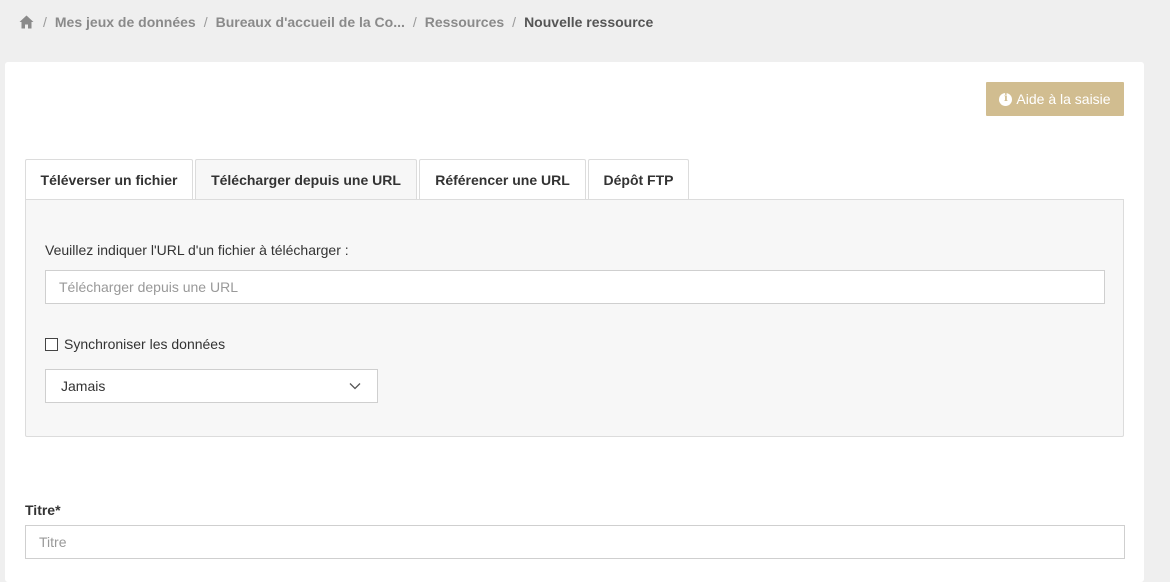 The image size is (1170, 582). I want to click on sync-option: Synchroniser les données, so click(135, 344).